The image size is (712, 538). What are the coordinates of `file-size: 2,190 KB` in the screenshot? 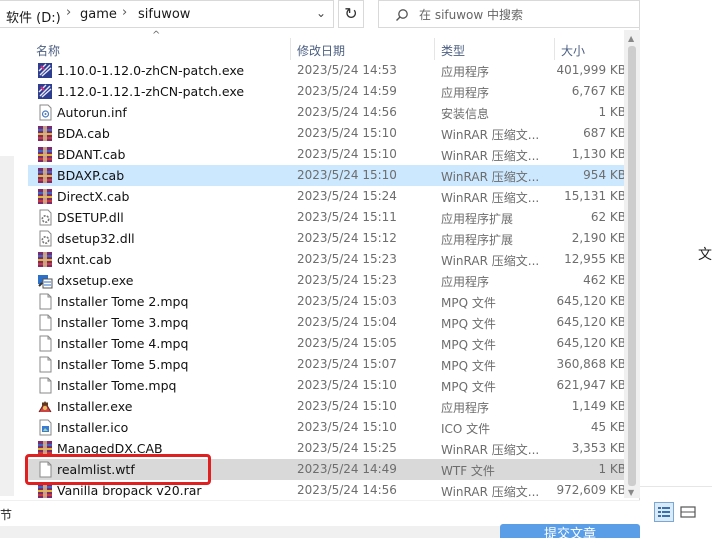 It's located at (598, 238).